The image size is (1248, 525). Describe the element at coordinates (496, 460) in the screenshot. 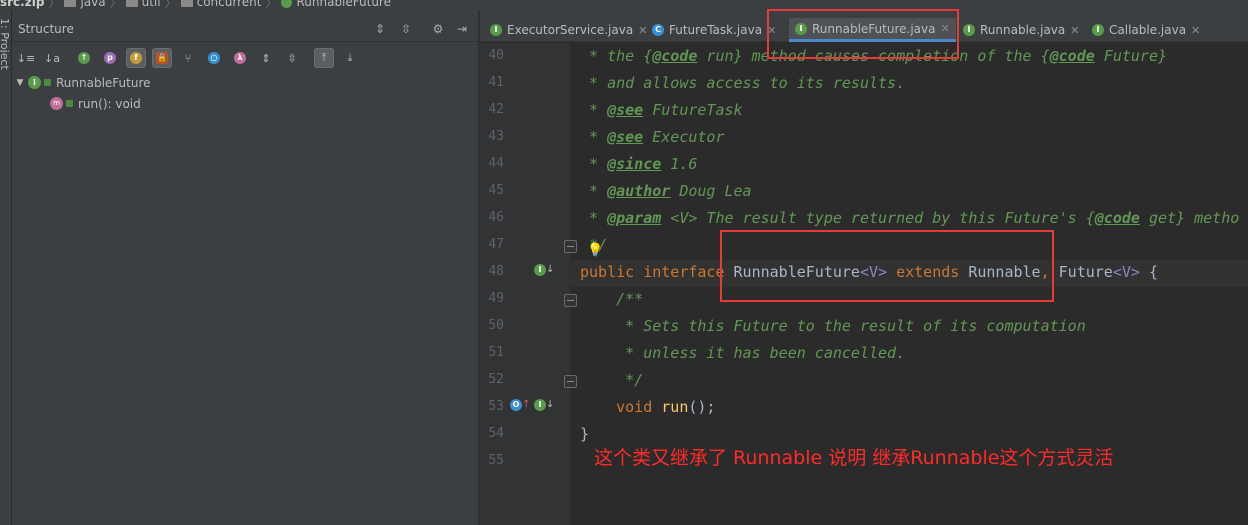

I see `line-number: 55` at that location.